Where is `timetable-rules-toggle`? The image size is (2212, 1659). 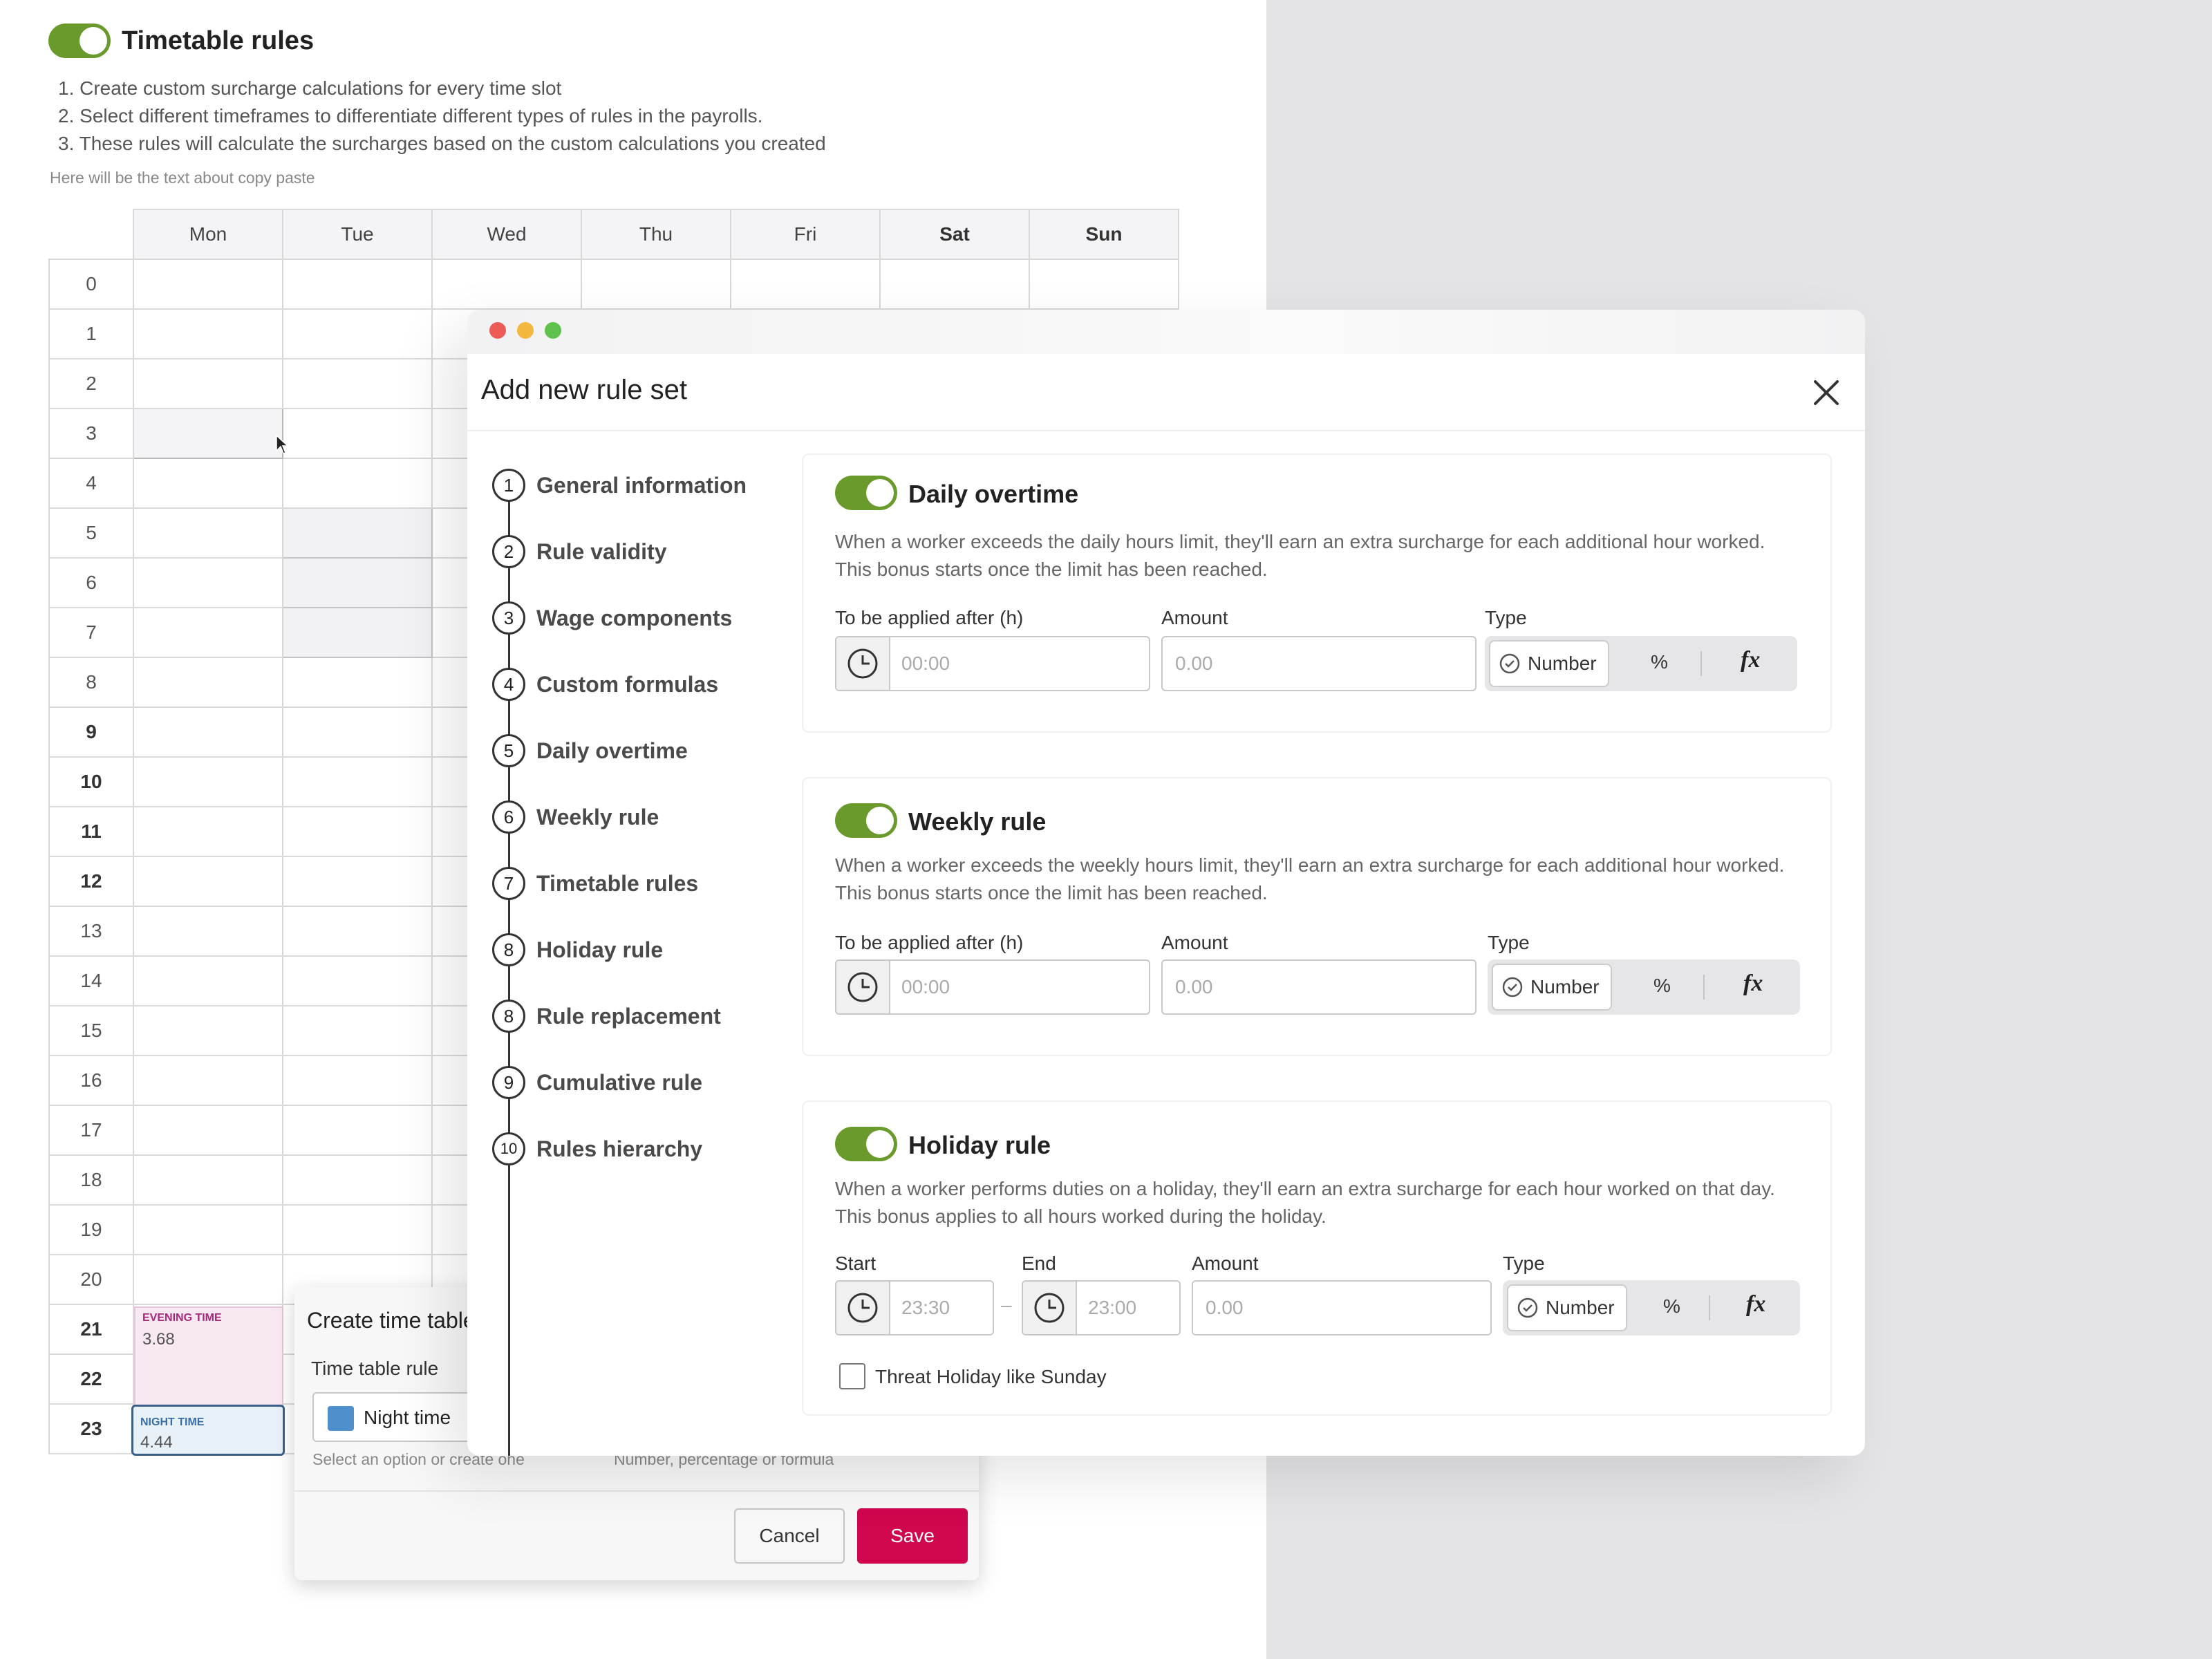 timetable-rules-toggle is located at coordinates (79, 41).